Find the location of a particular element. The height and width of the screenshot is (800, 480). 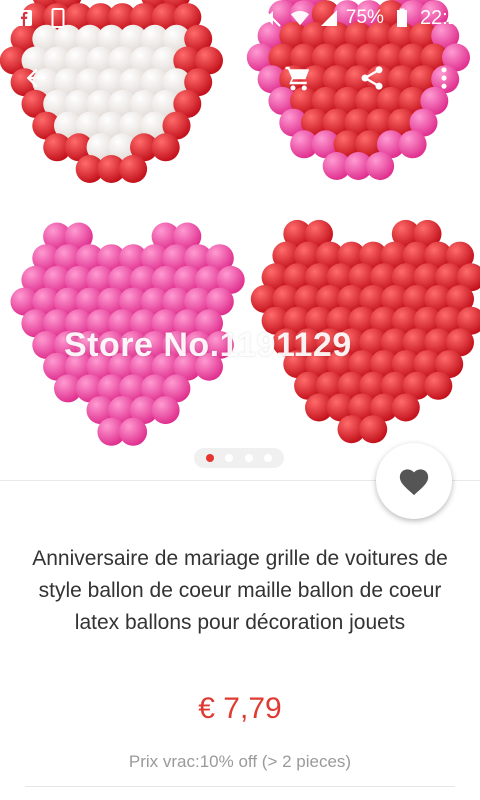

back-button is located at coordinates (36, 78).